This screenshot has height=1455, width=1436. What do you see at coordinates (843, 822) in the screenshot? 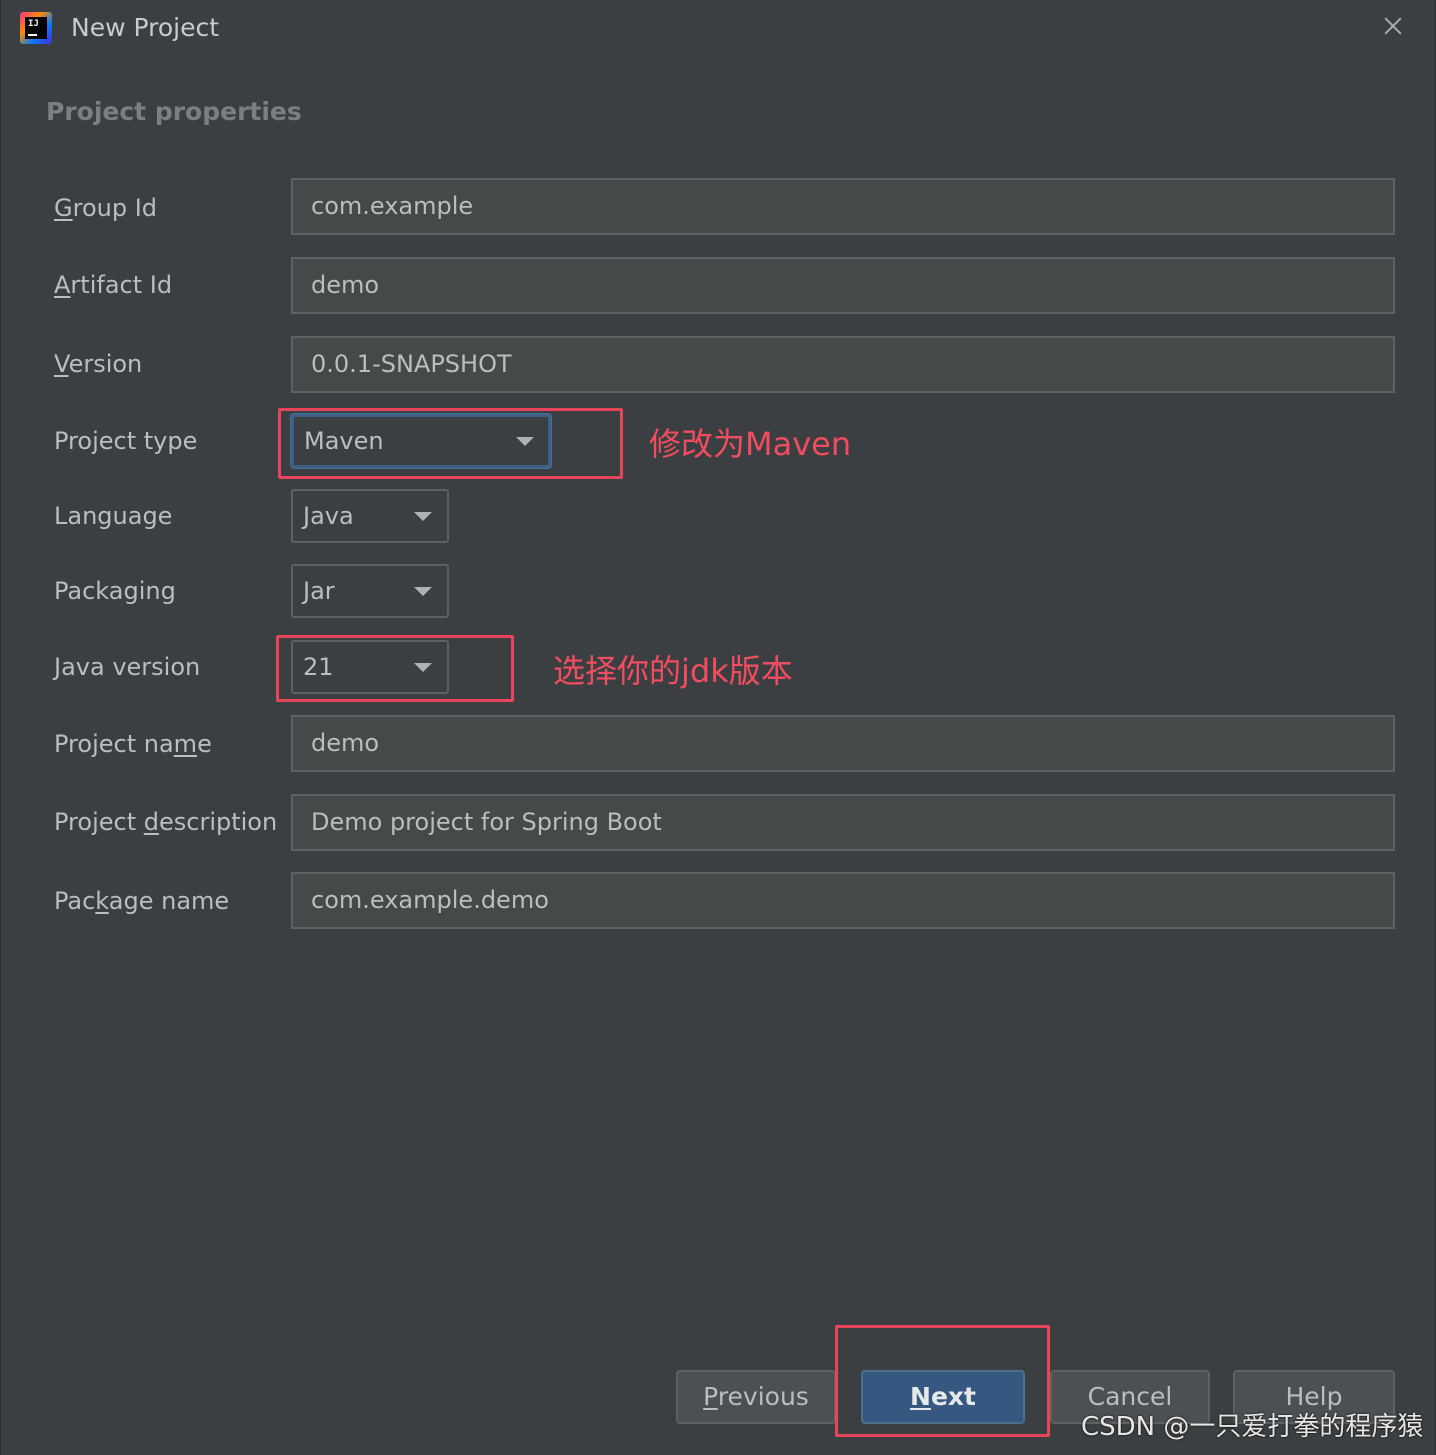
I see `project-description-input: Demo project for Spring Boot` at bounding box center [843, 822].